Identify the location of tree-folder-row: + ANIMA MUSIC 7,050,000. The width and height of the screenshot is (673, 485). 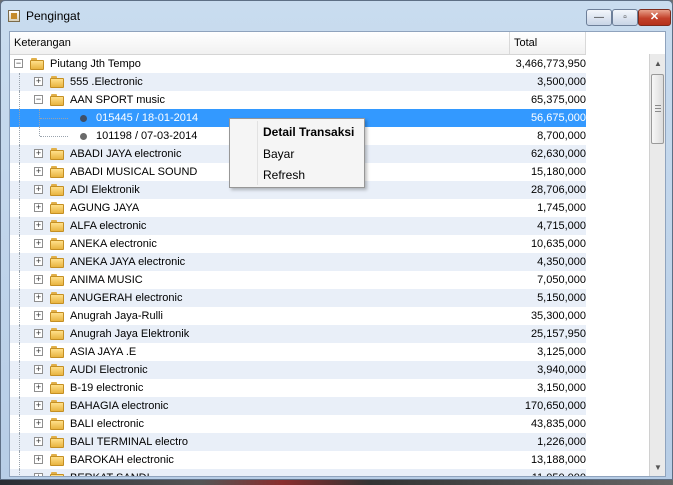
(298, 280).